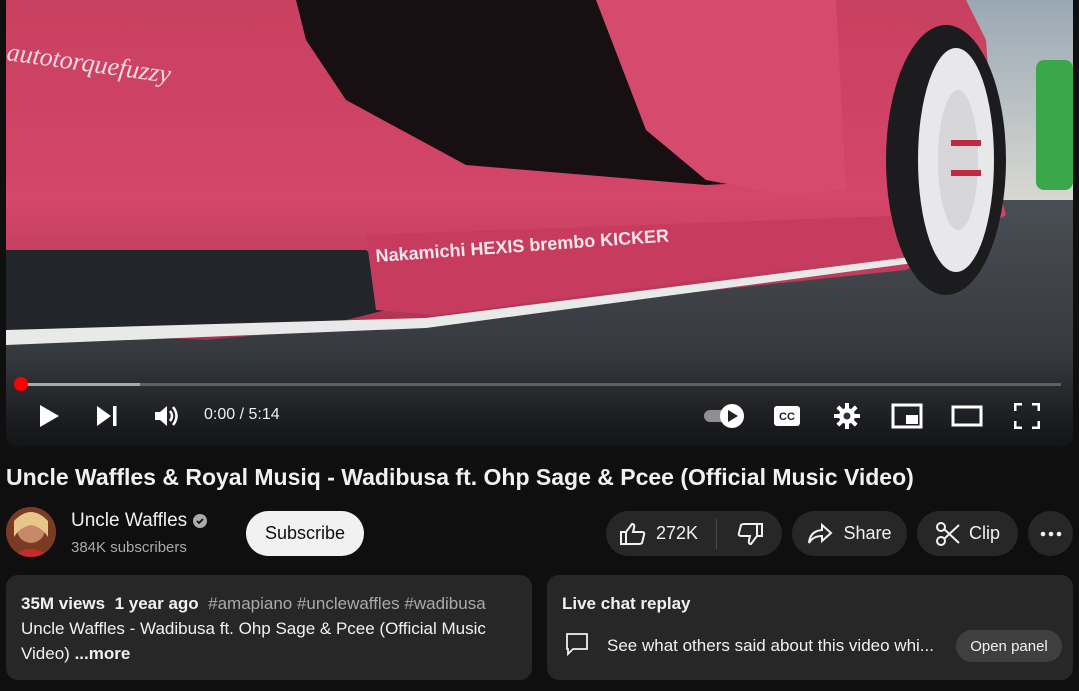 The width and height of the screenshot is (1079, 691). Describe the element at coordinates (347, 603) in the screenshot. I see `hashtags: #amapiano #unclewaffles #wadibusa` at that location.